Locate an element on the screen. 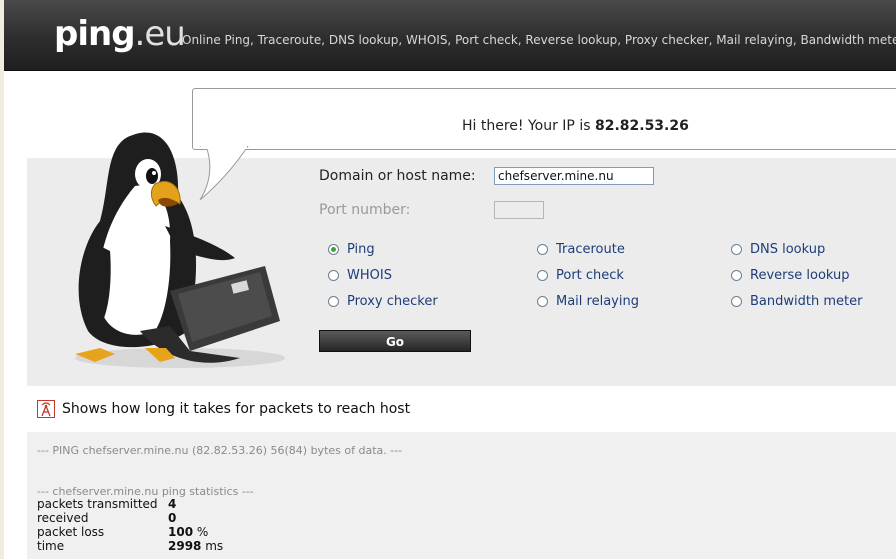  logo-main: ping is located at coordinates (95, 34).